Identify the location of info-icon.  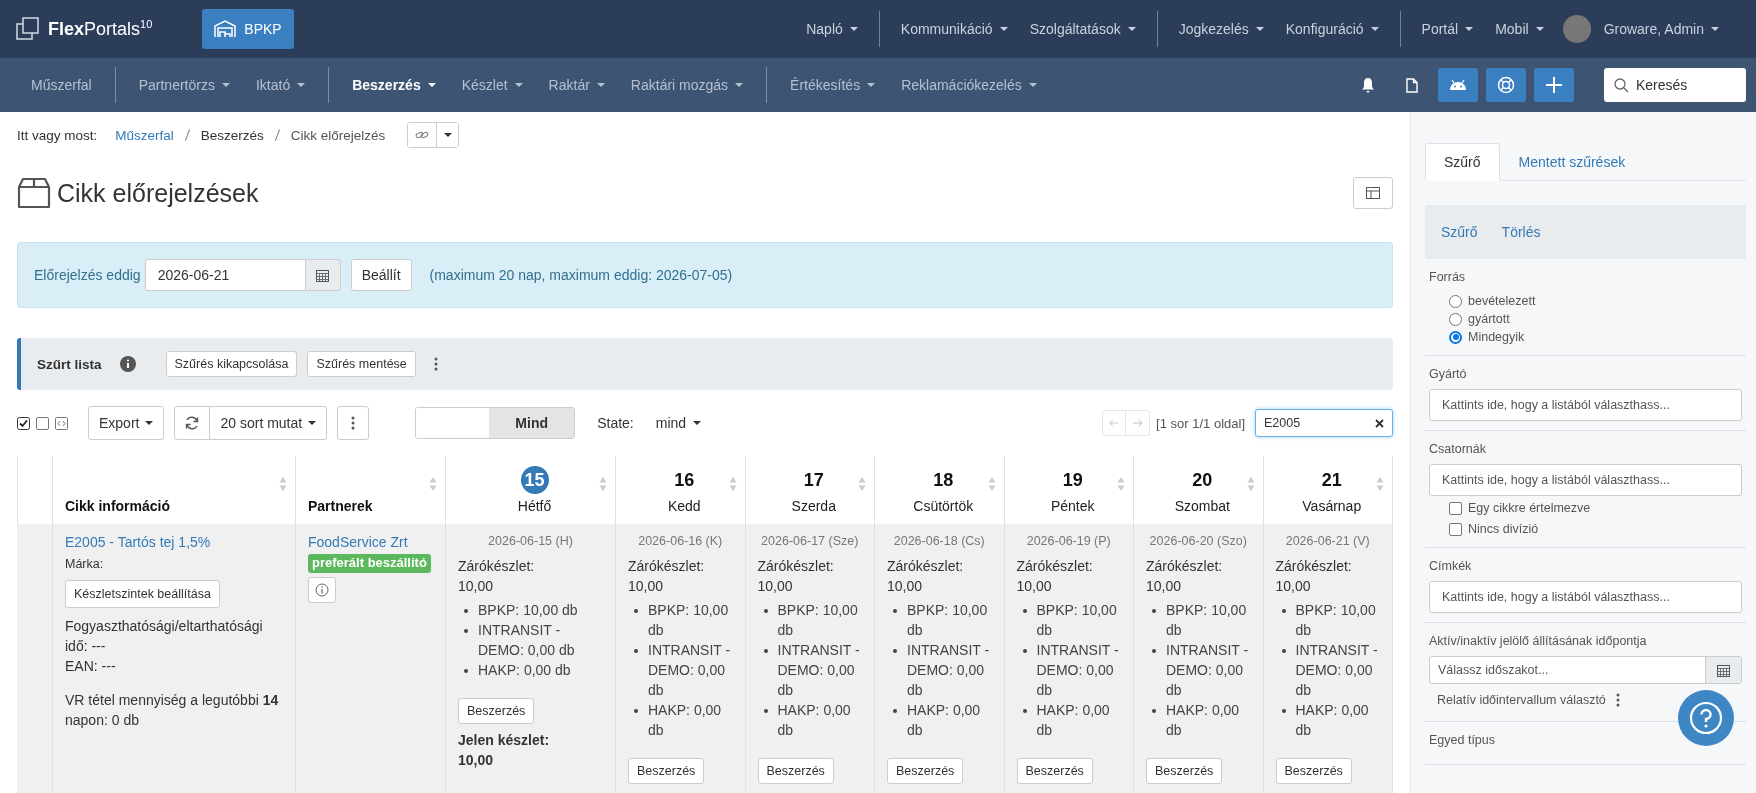
(127, 364).